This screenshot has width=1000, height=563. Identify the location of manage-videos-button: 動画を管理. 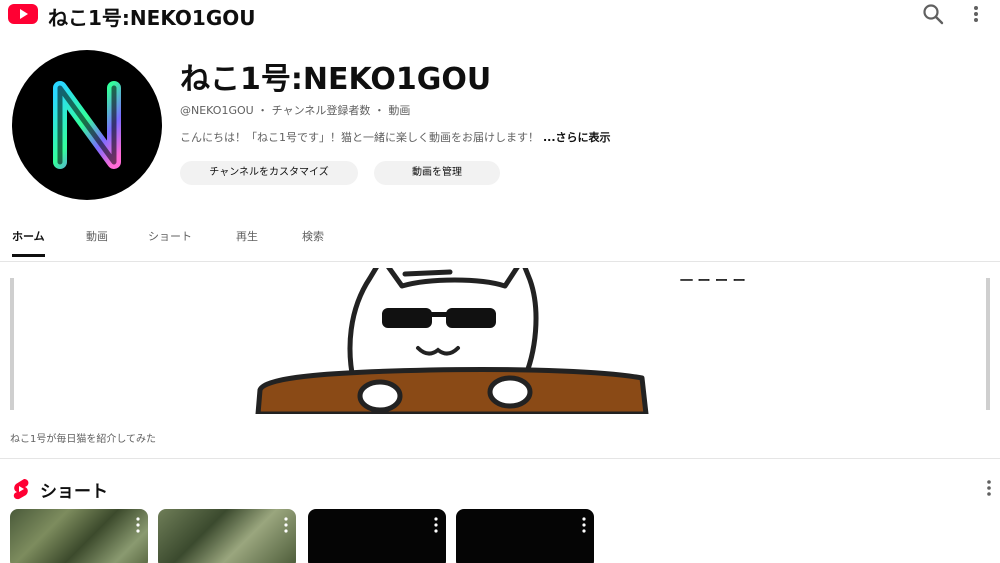
(437, 173).